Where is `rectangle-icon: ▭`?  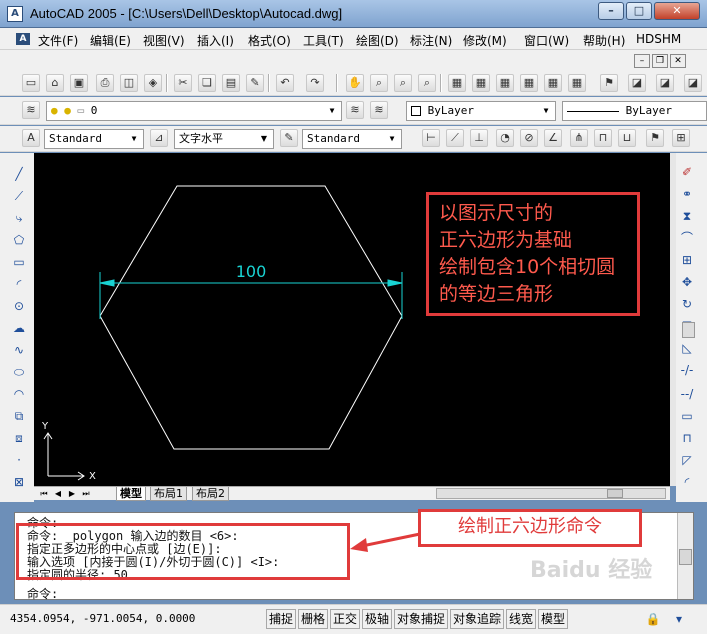
rectangle-icon: ▭ is located at coordinates (19, 262).